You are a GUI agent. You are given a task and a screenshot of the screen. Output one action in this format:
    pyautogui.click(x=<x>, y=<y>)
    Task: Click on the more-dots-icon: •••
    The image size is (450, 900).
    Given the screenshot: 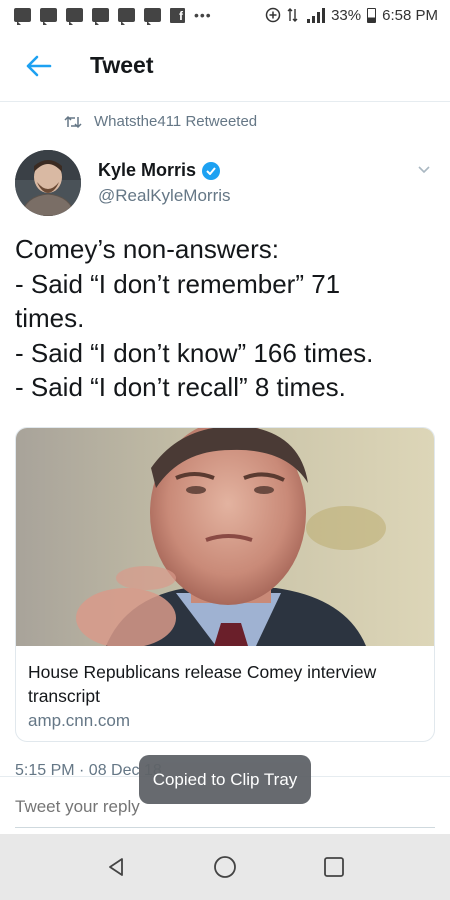 What is the action you would take?
    pyautogui.click(x=203, y=15)
    